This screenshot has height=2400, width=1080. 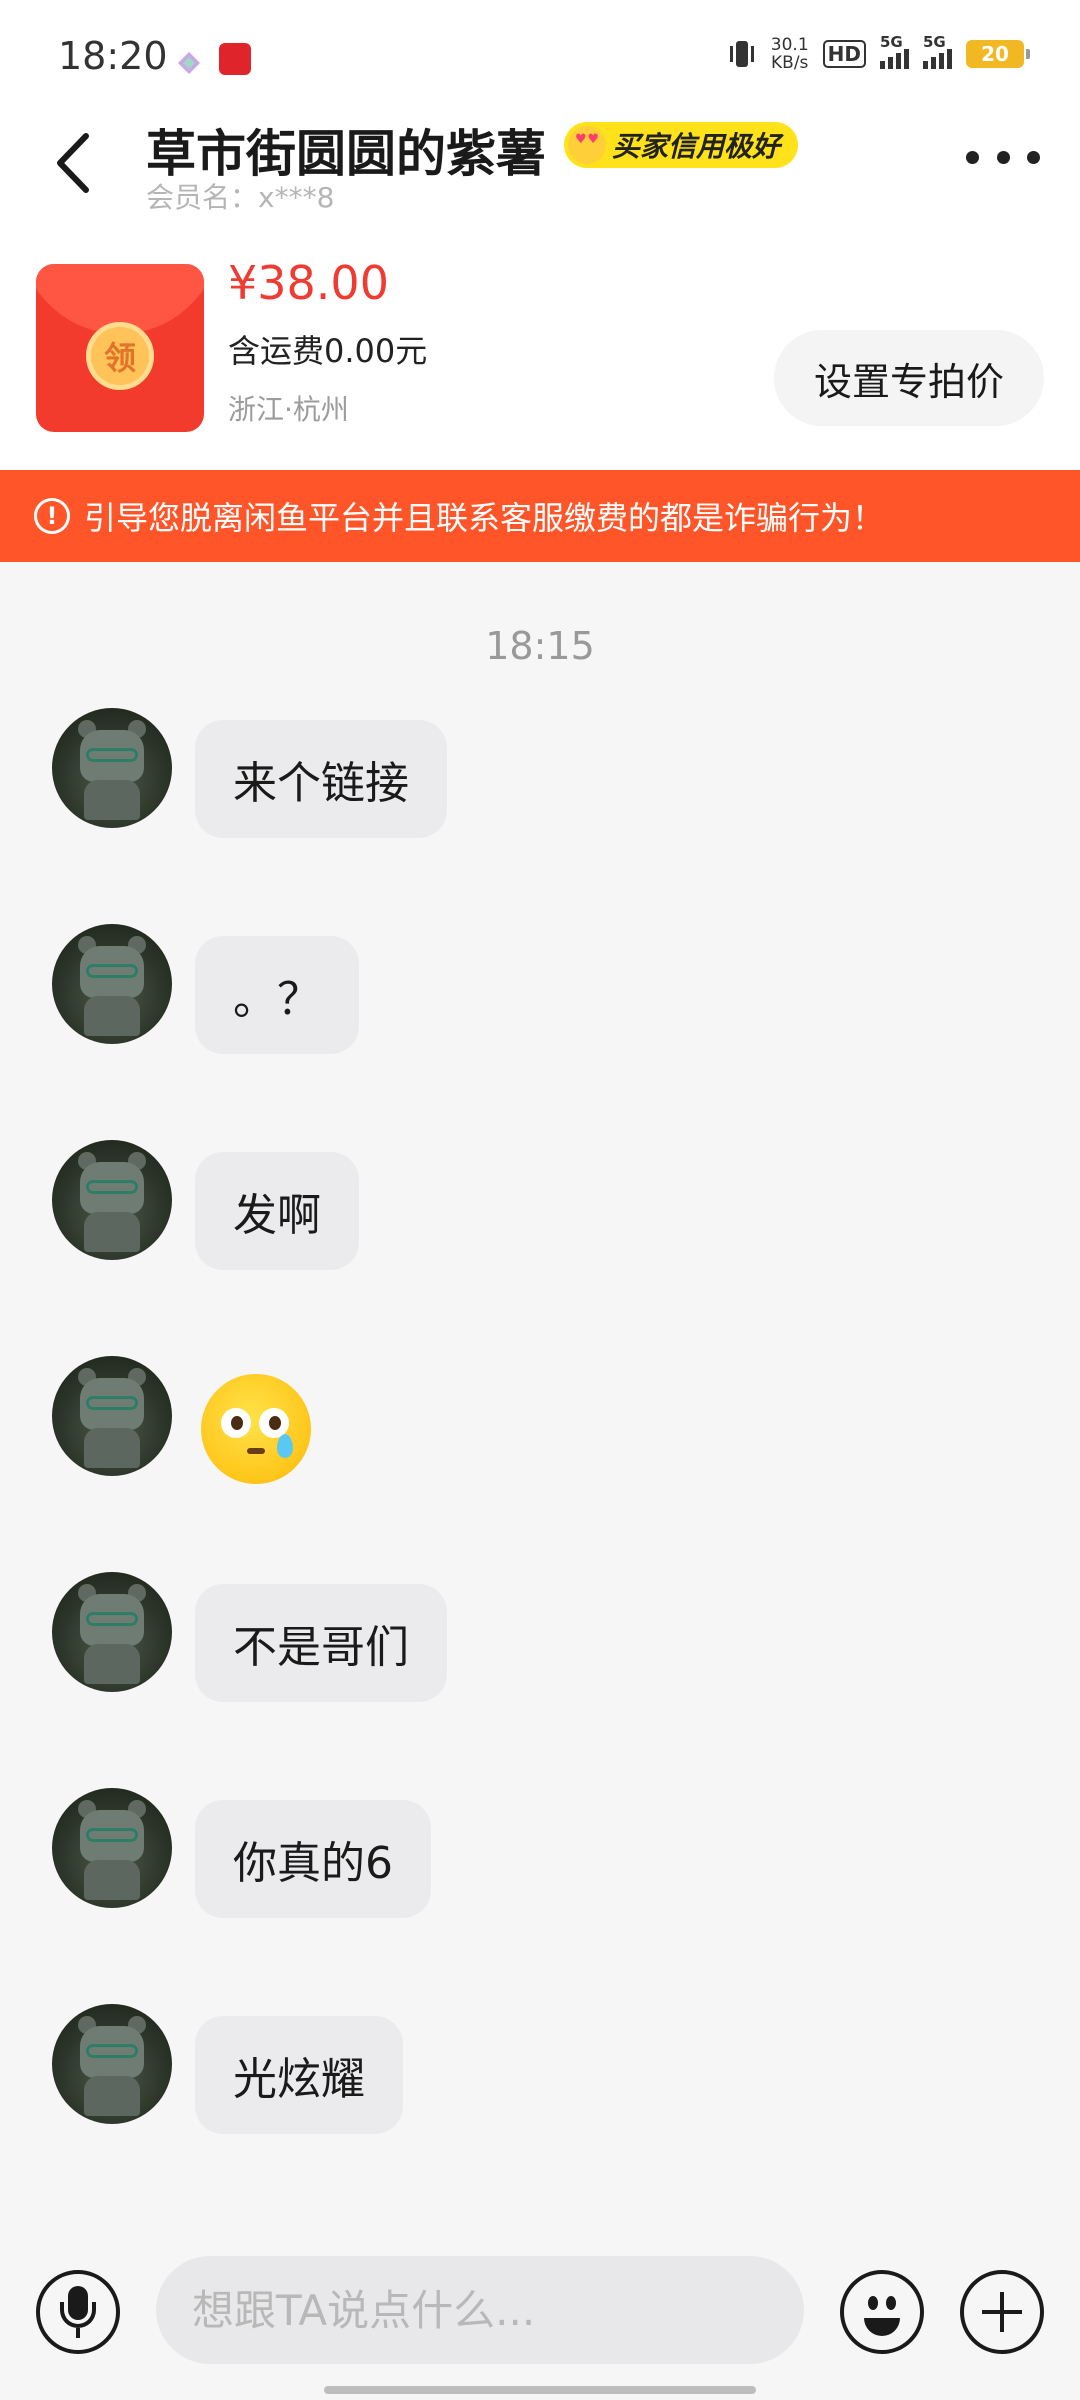 What do you see at coordinates (52, 516) in the screenshot?
I see `warning-icon: !` at bounding box center [52, 516].